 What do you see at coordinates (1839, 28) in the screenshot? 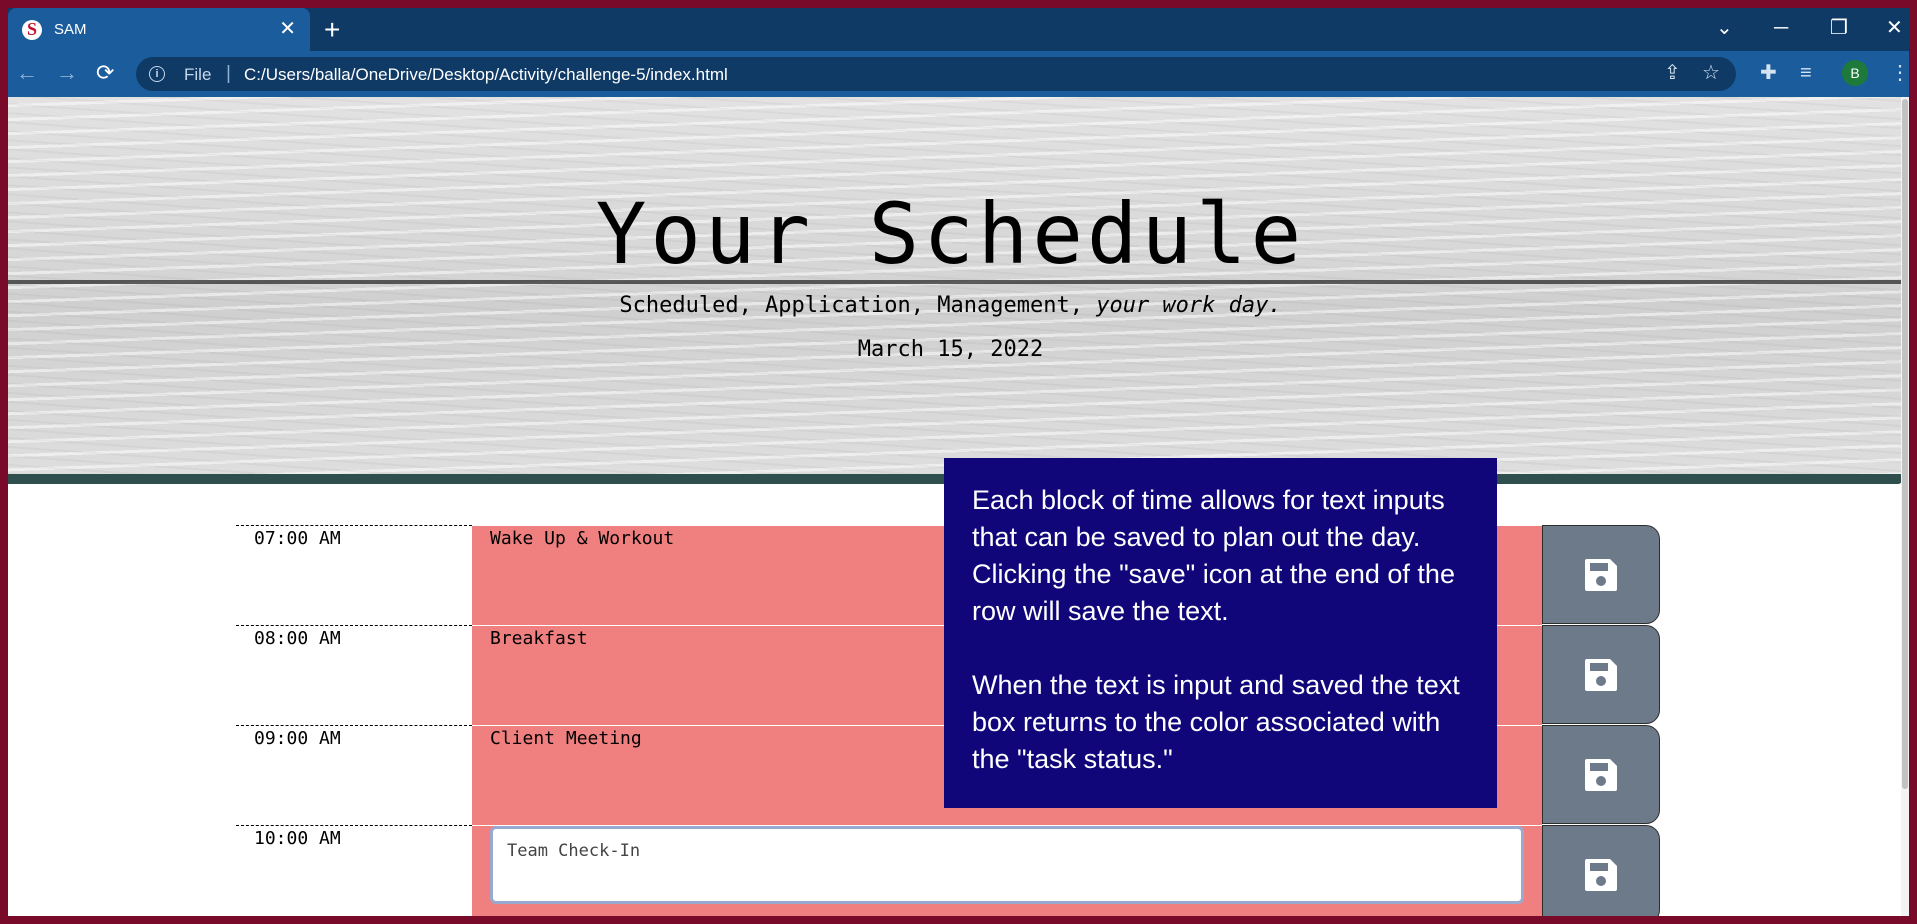
I see `restore-icon: ❐` at bounding box center [1839, 28].